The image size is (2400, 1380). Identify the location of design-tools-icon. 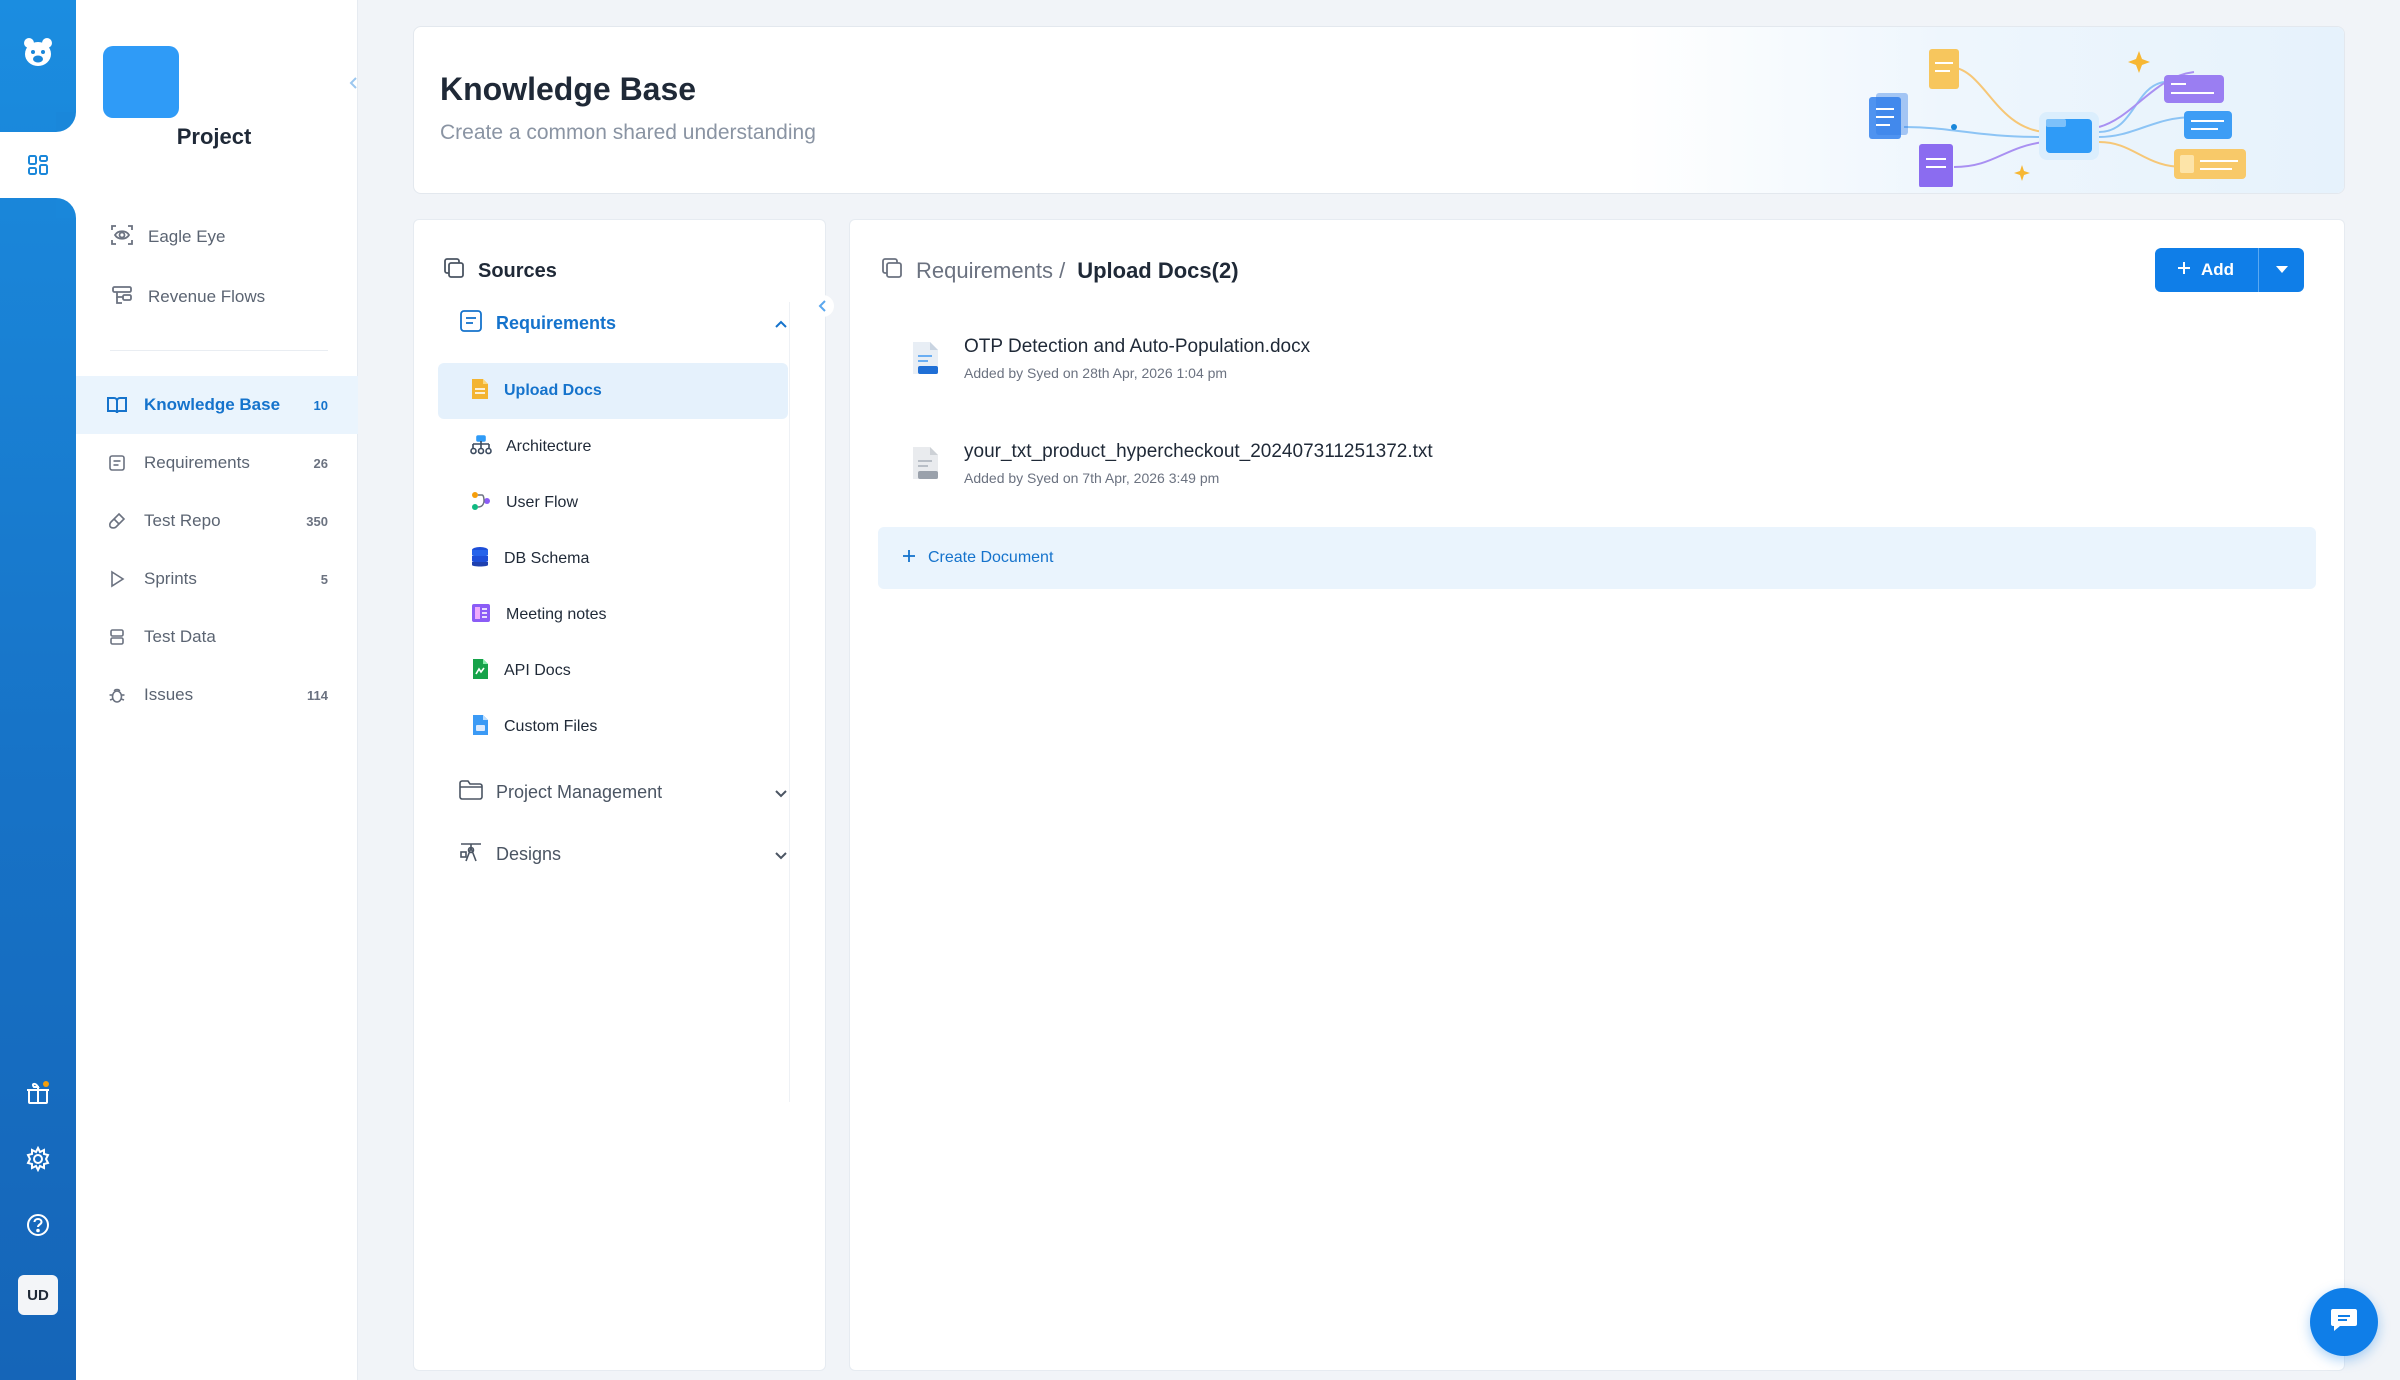
(471, 854).